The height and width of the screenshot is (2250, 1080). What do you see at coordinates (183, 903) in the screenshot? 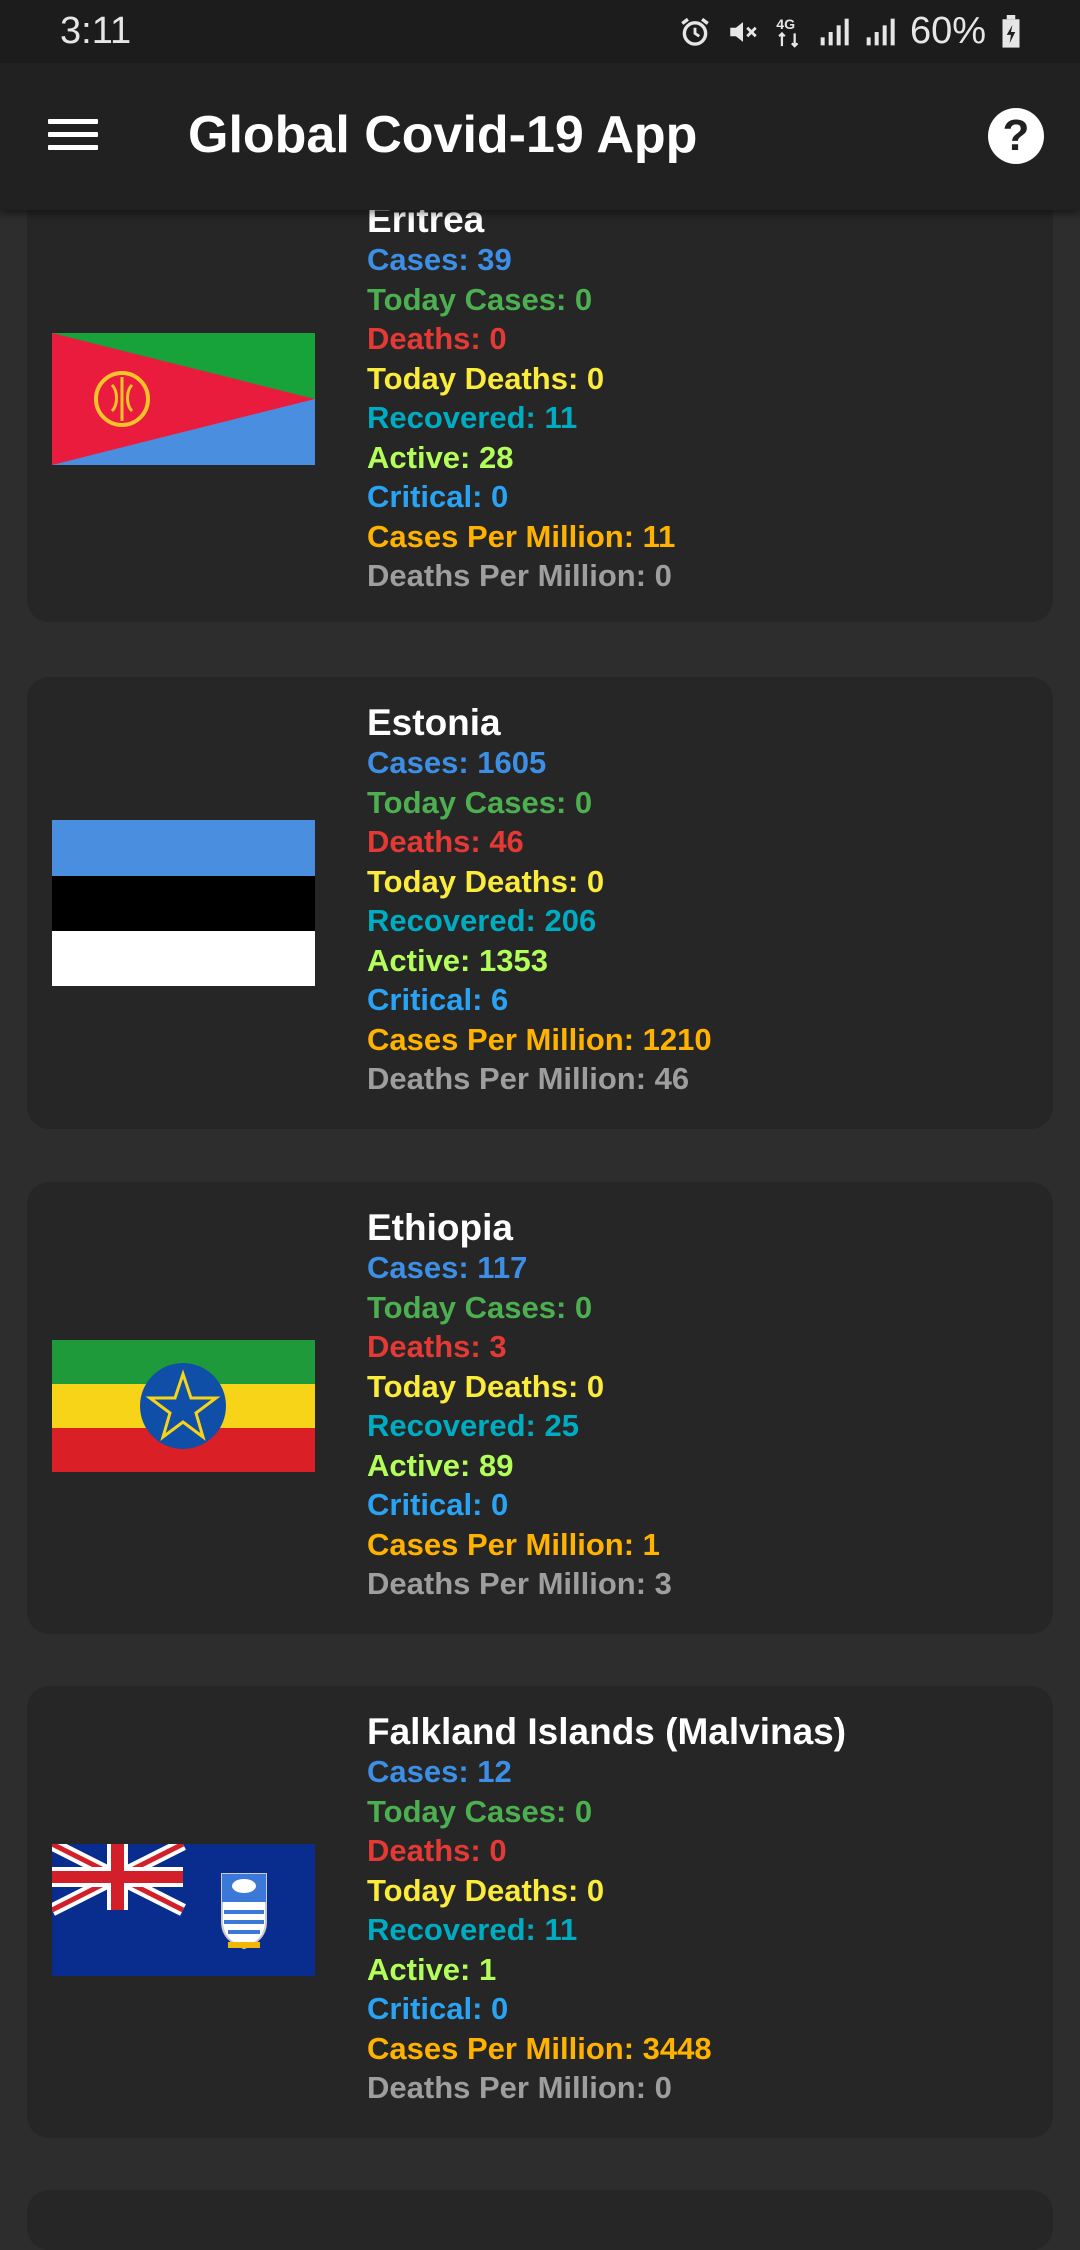
I see `estonia-flag` at bounding box center [183, 903].